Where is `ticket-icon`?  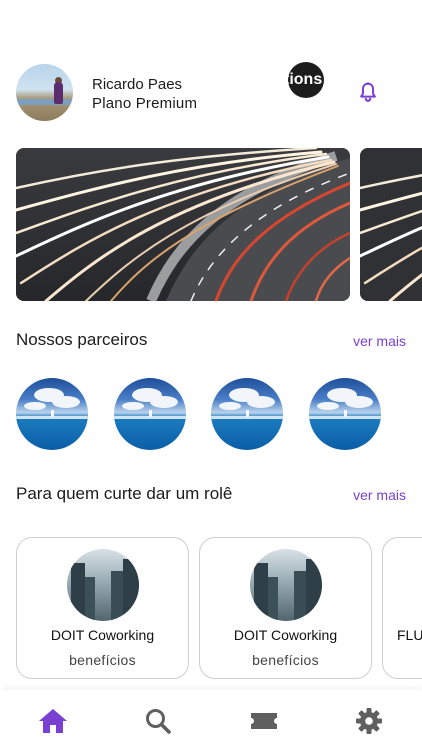
ticket-icon is located at coordinates (264, 721).